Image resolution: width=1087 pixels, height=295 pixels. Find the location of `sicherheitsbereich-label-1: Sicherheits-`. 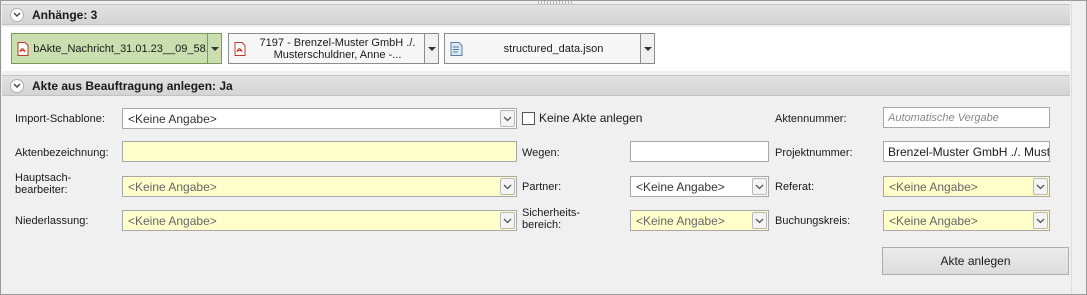

sicherheitsbereich-label-1: Sicherheits- is located at coordinates (551, 213).